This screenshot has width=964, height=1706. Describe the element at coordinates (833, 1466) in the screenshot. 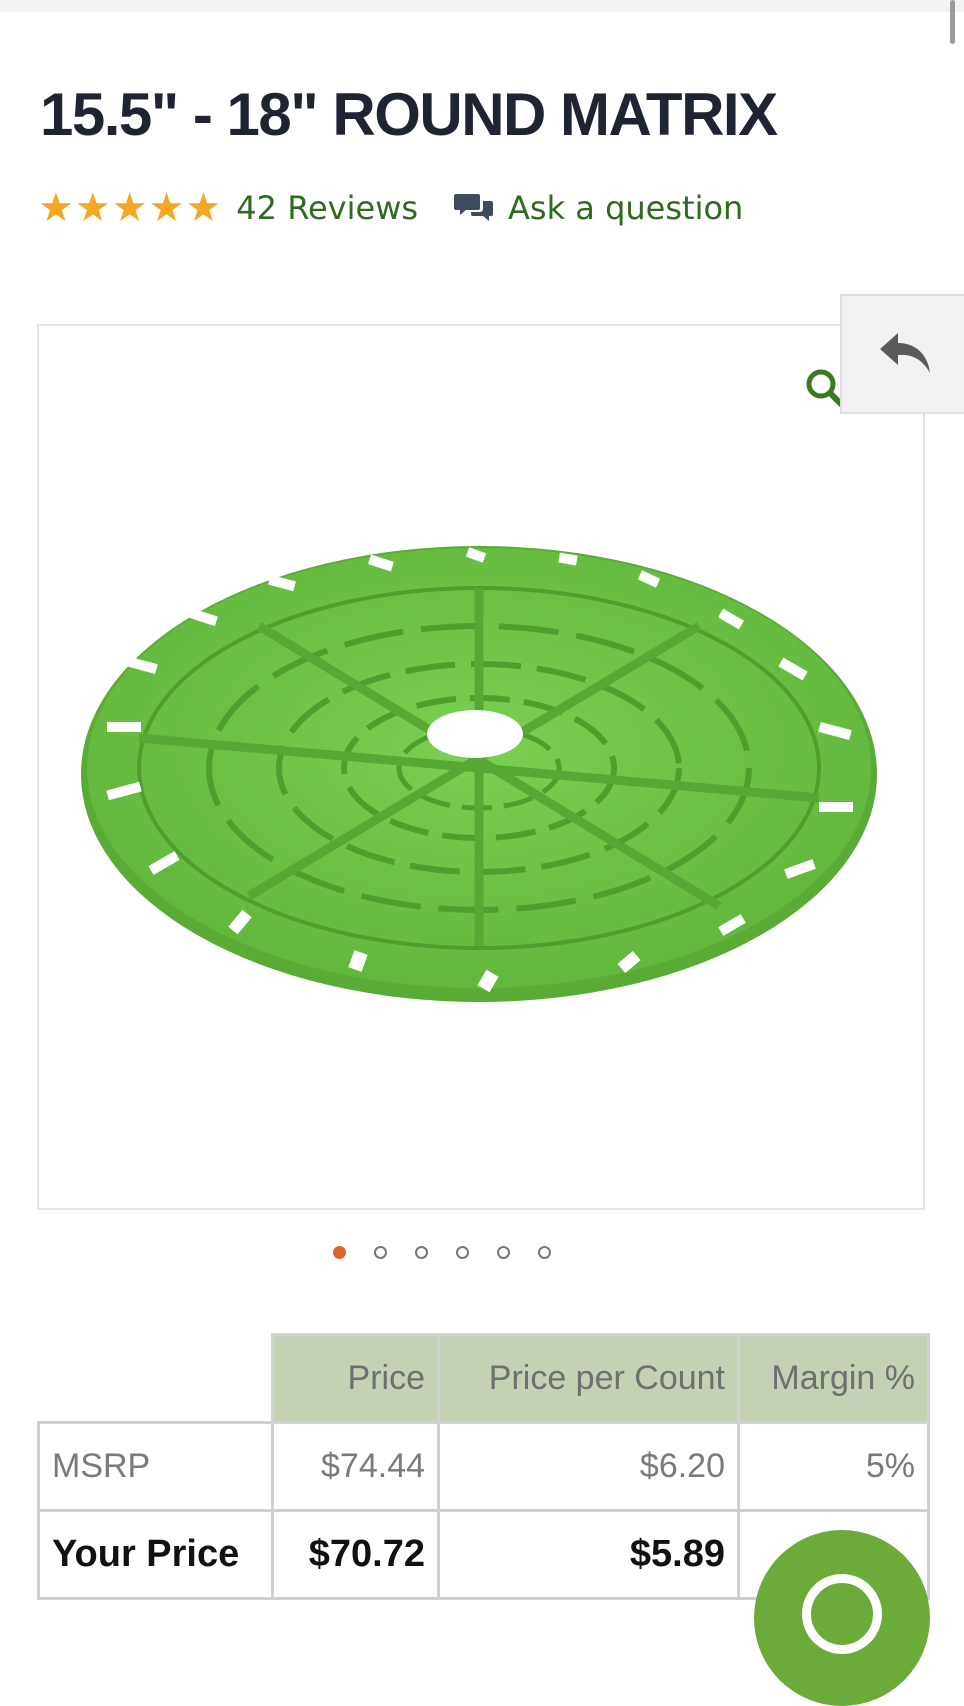

I see `cell-margin: 5%` at that location.